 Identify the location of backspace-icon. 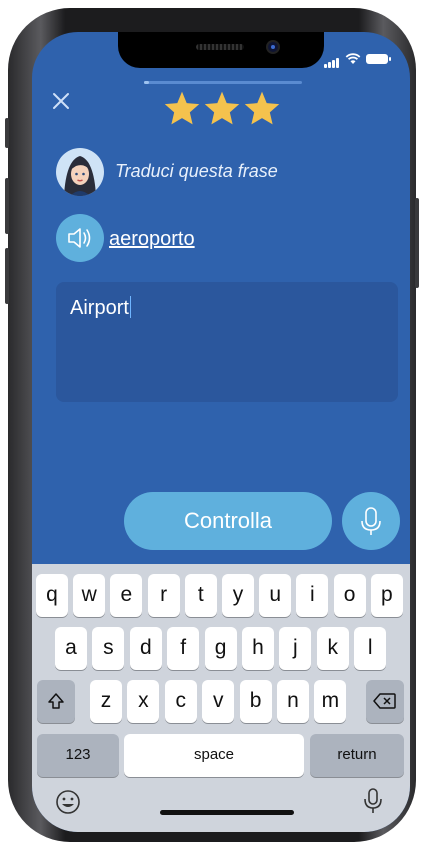
(384, 701).